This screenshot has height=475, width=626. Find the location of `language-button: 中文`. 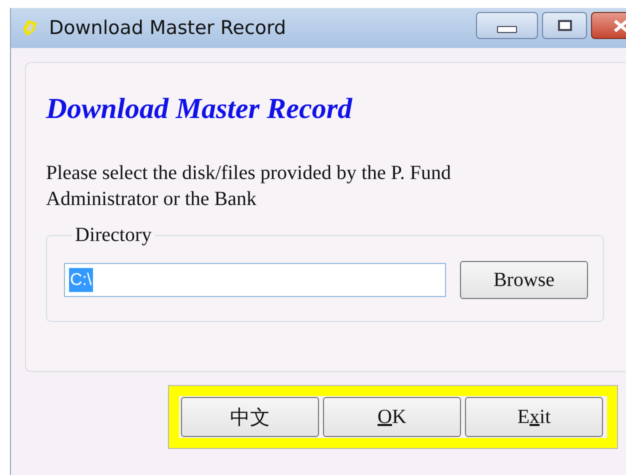

language-button: 中文 is located at coordinates (250, 417).